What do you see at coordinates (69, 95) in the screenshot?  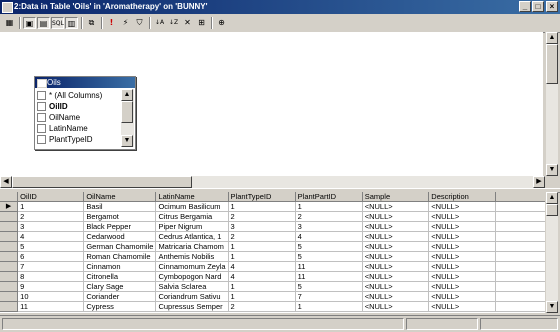 I see `column-row-all: * (All Columns)` at bounding box center [69, 95].